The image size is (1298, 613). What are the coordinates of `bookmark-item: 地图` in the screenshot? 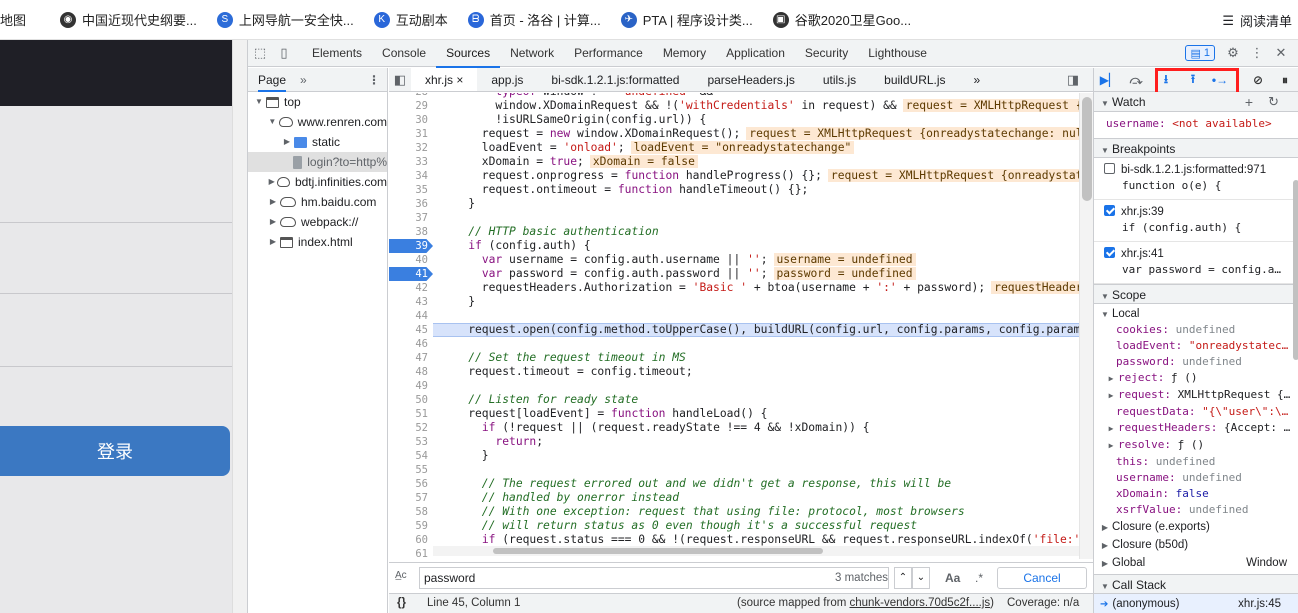 It's located at (13, 19).